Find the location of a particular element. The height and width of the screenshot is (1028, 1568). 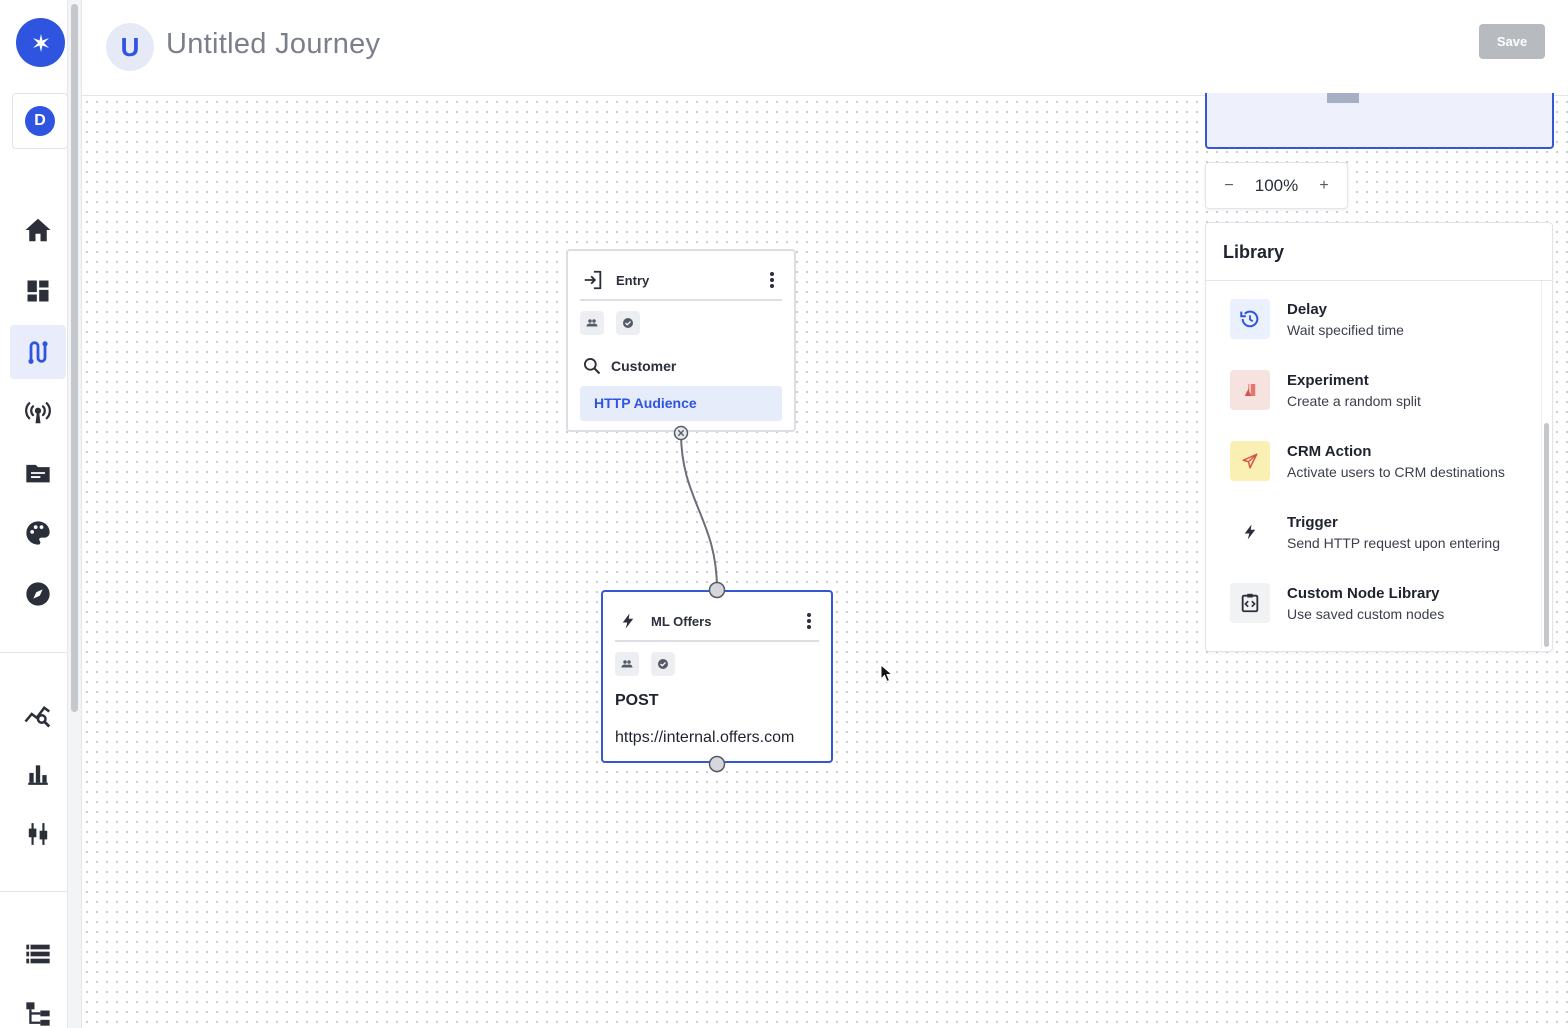

entry-node-title: Entry is located at coordinates (633, 280).